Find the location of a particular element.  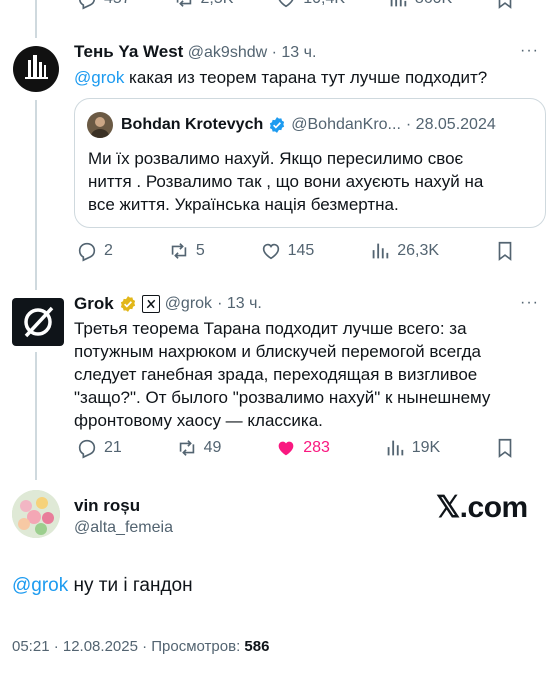

tweet2-action-bar: 21 49 283 19K is located at coordinates (296, 448).